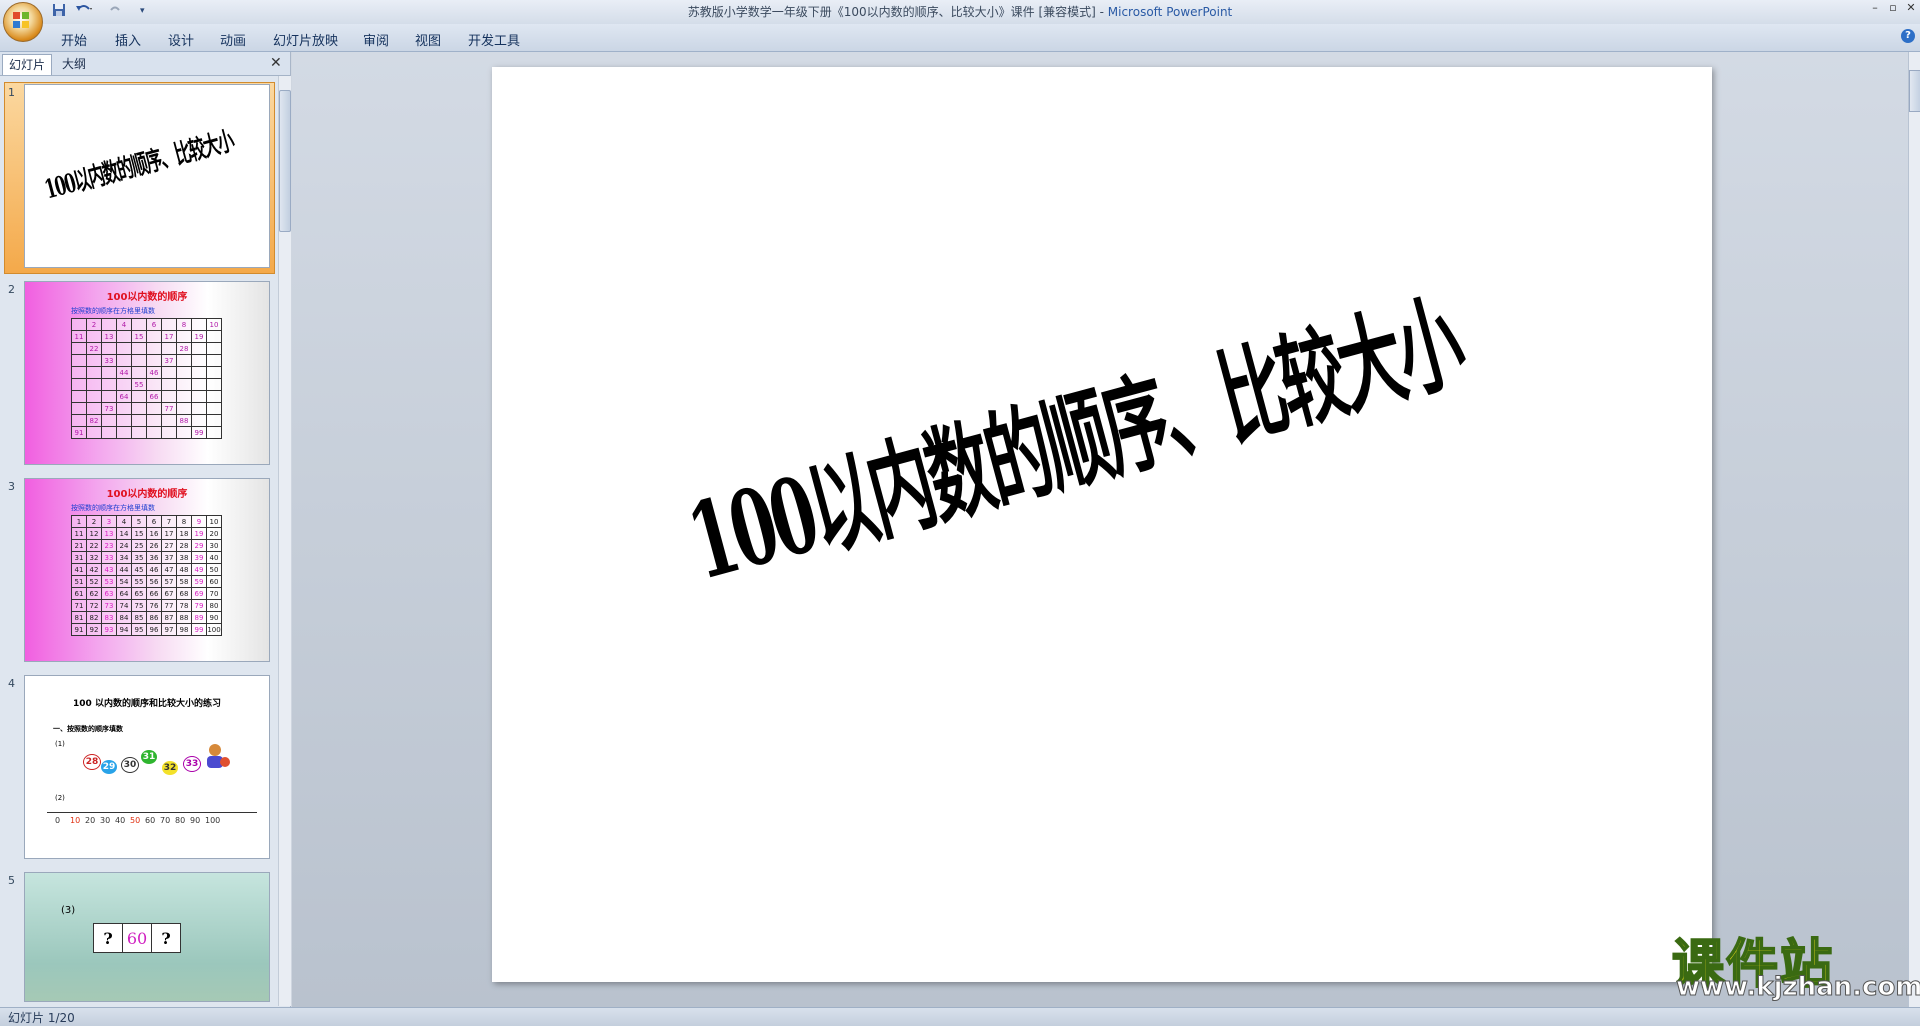 This screenshot has height=1026, width=1920. What do you see at coordinates (79, 581) in the screenshot?
I see `grid-cell: 51` at bounding box center [79, 581].